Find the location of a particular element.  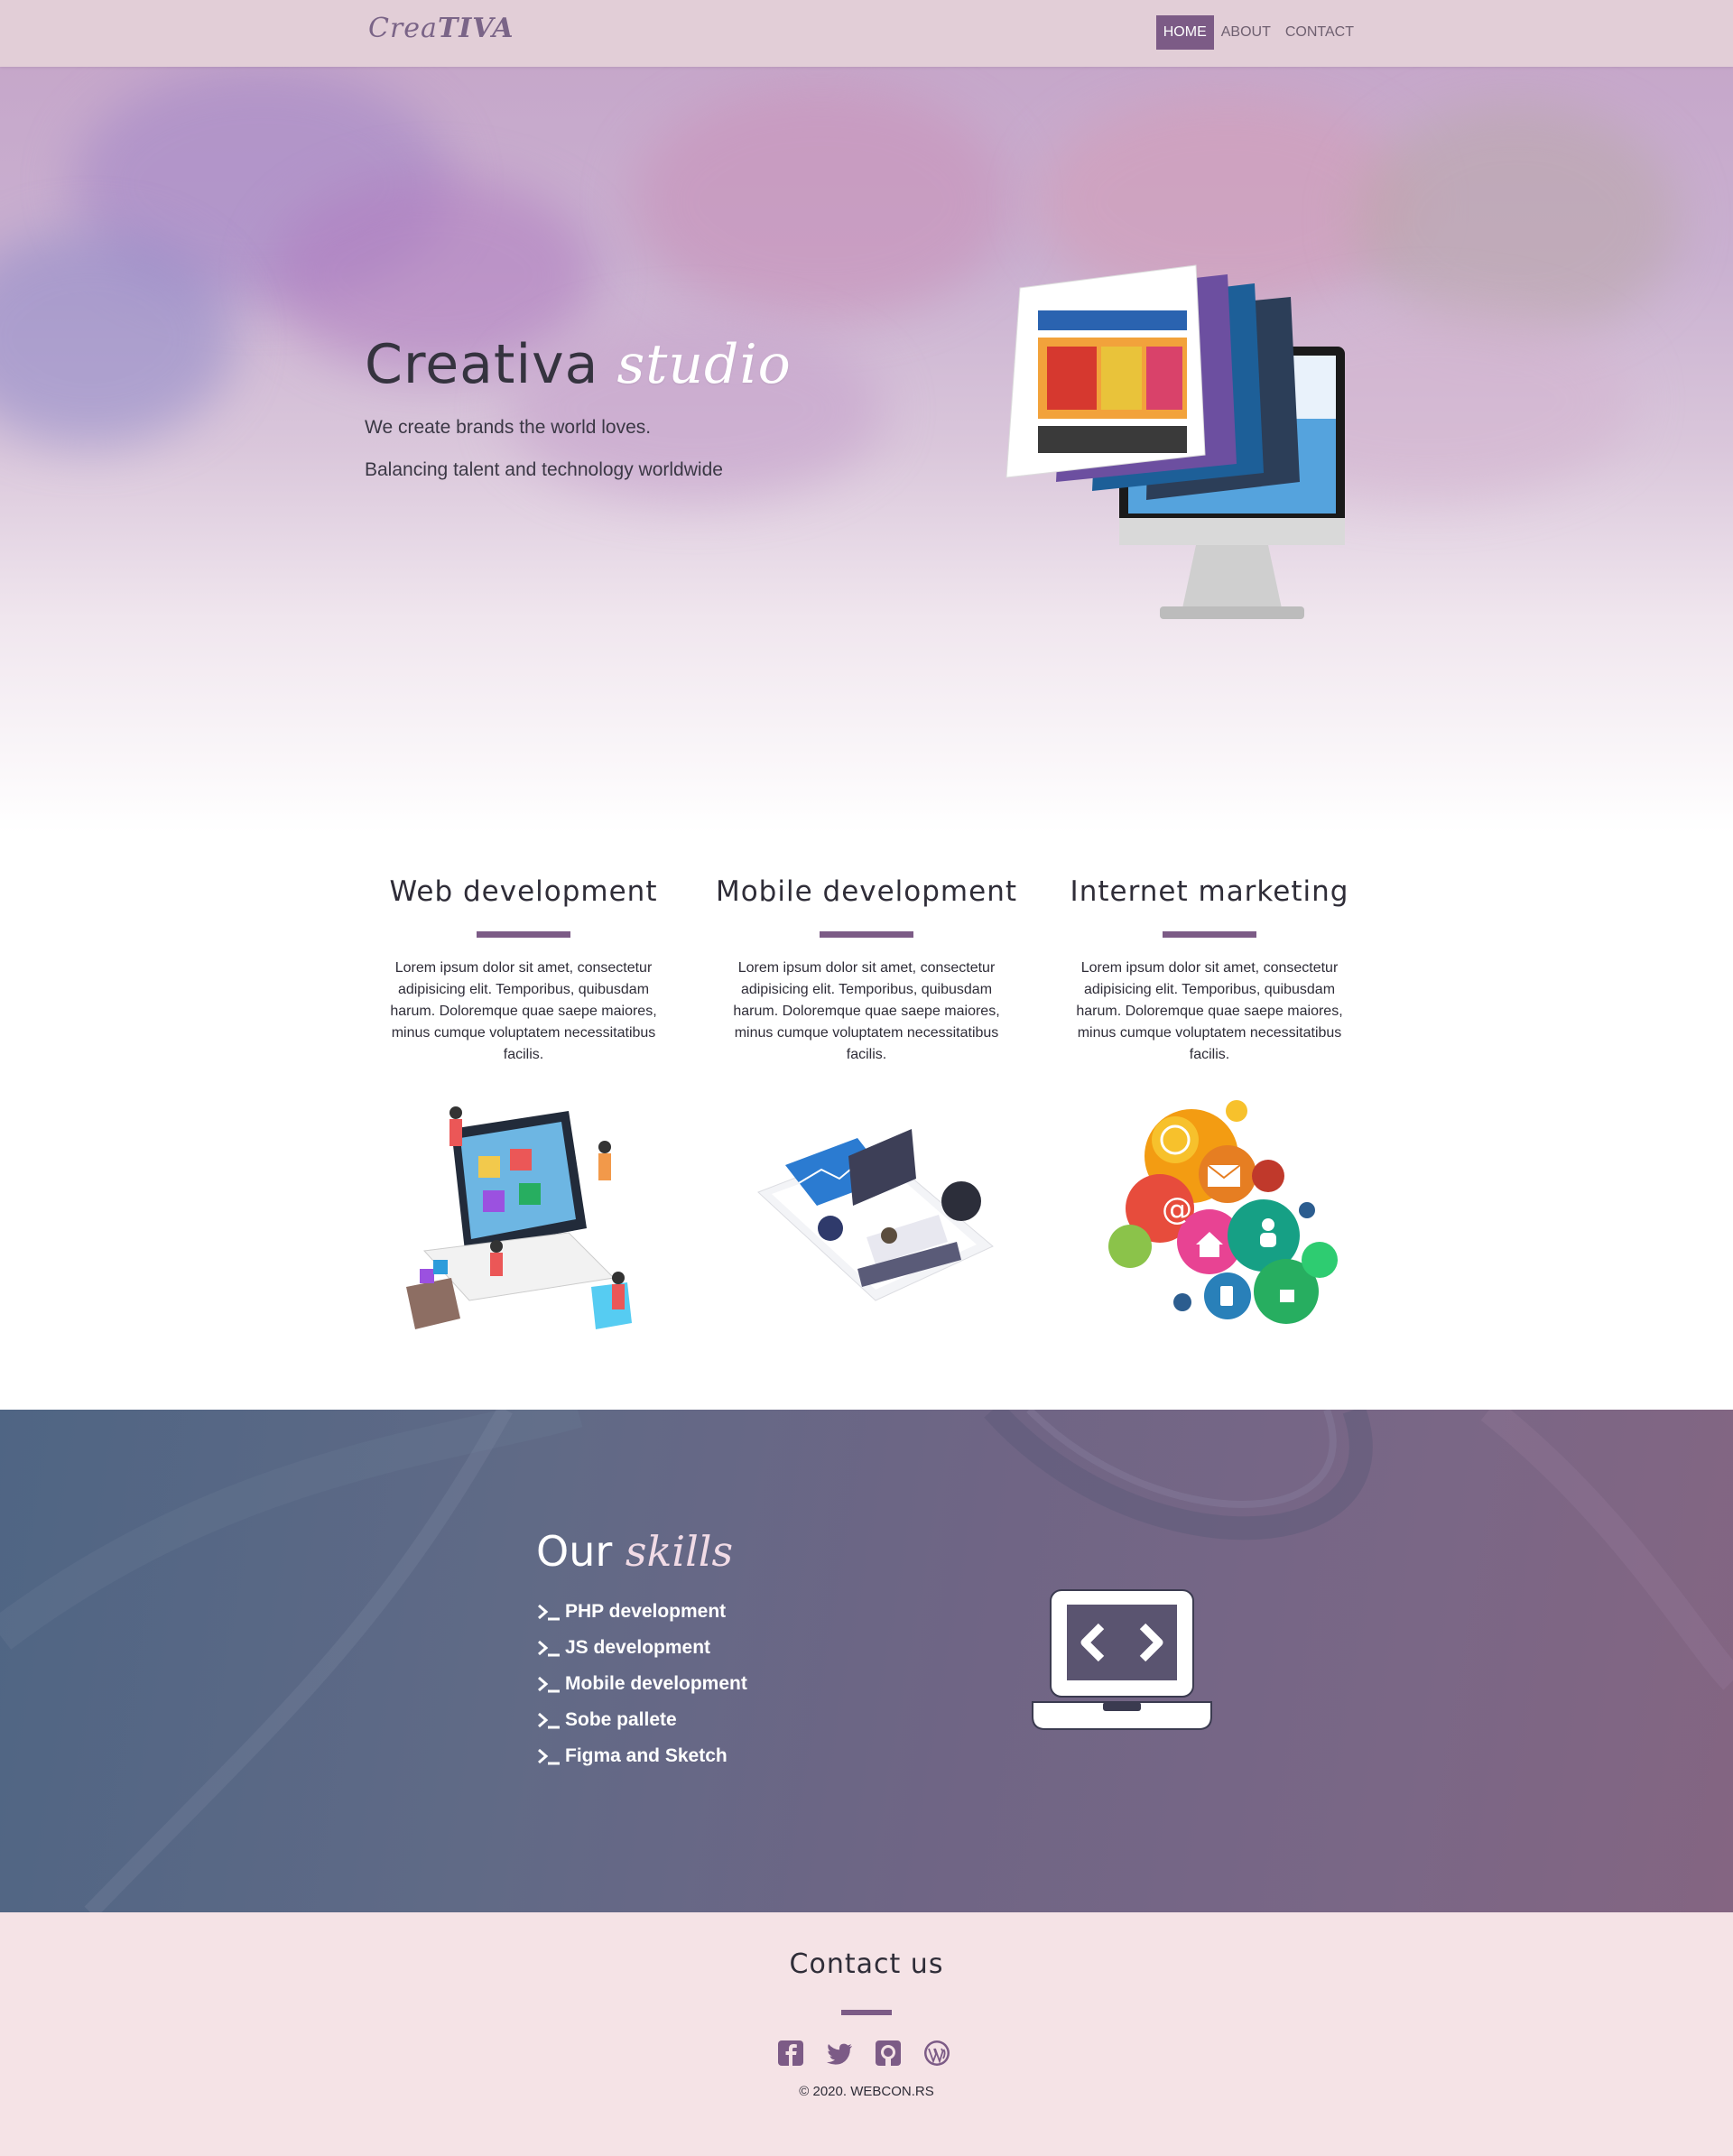

list-item: Sobe pallete is located at coordinates (641, 1720).